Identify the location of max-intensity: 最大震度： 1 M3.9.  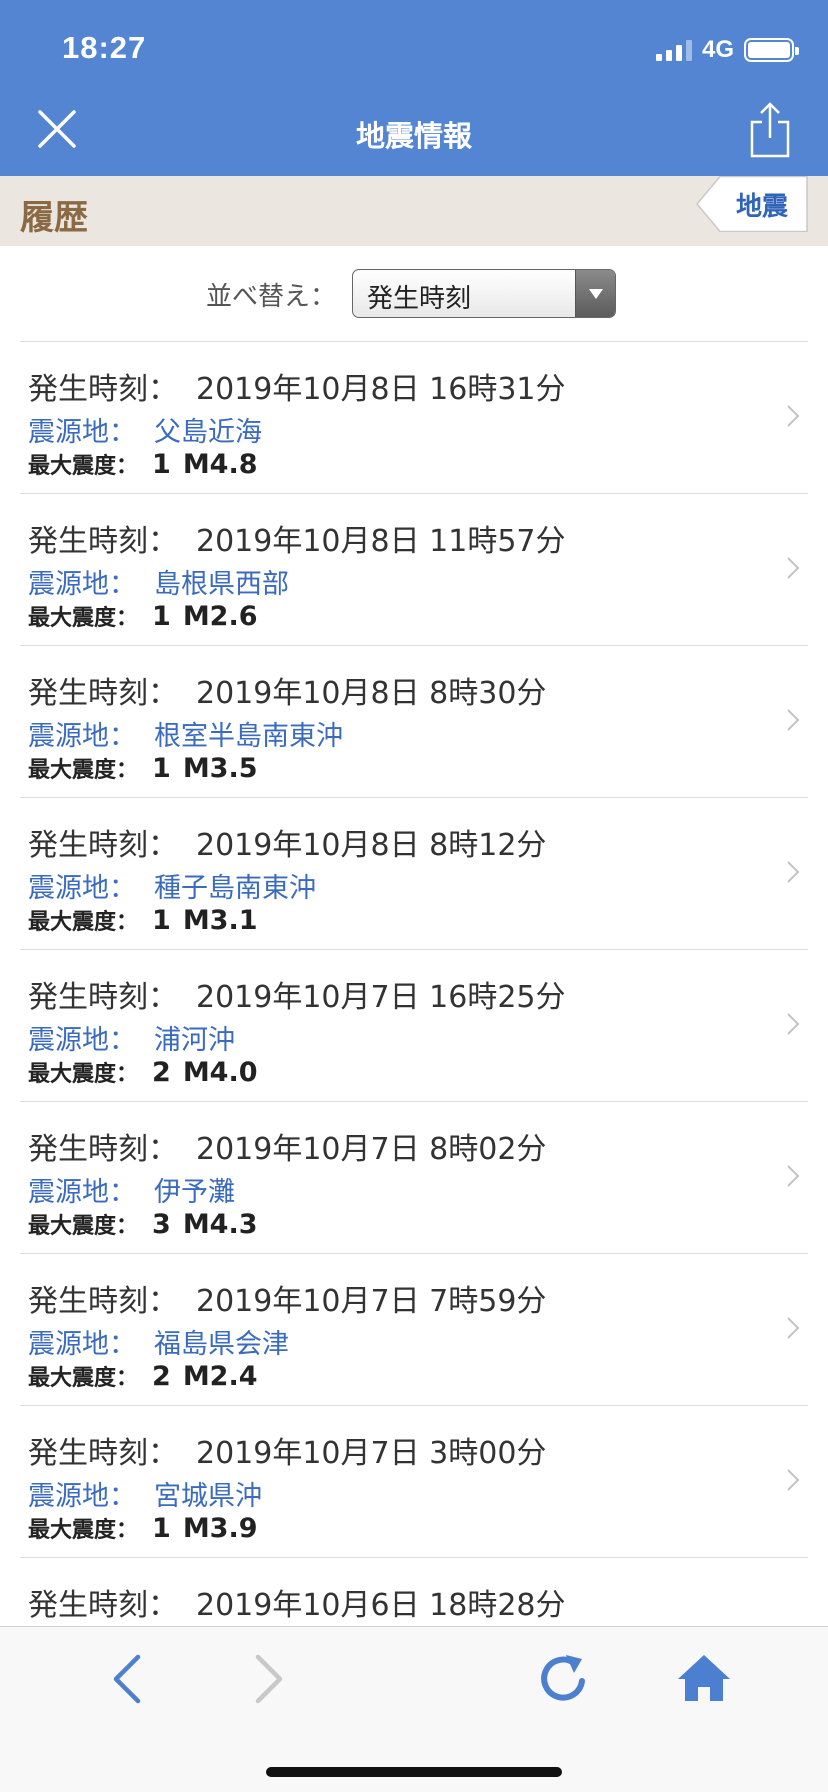
(143, 1528).